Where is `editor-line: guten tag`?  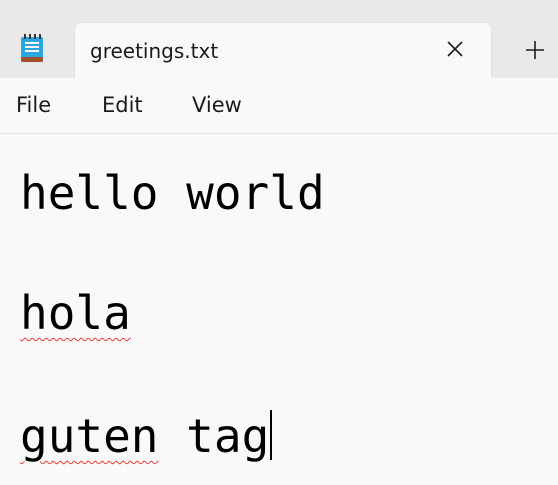 editor-line: guten tag is located at coordinates (146, 436).